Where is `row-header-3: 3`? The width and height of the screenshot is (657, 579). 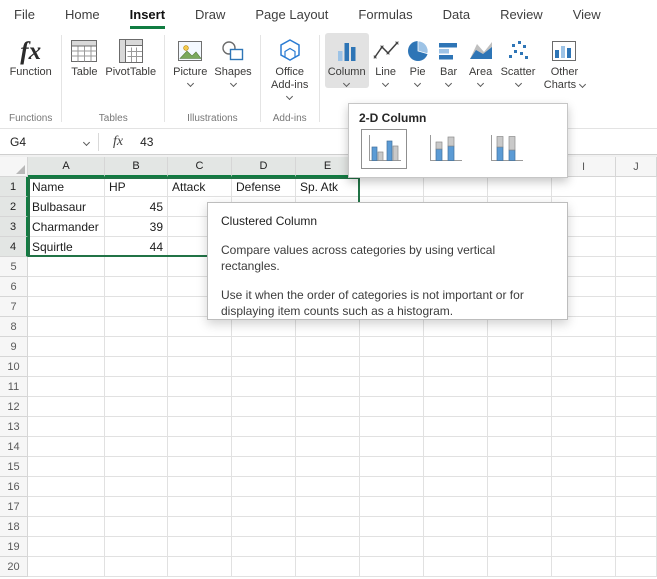 row-header-3: 3 is located at coordinates (14, 227).